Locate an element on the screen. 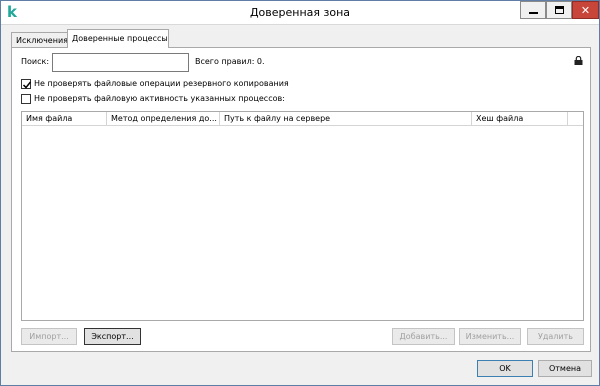 This screenshot has height=386, width=600. process-activity-checkbox is located at coordinates (26, 99).